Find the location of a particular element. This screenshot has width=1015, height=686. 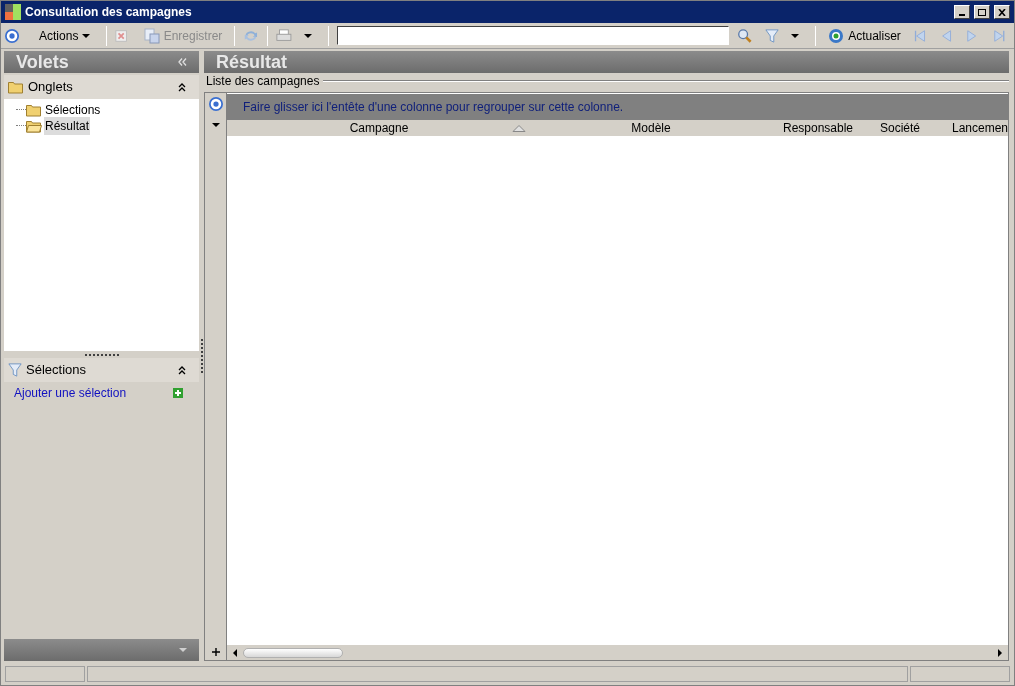

panel-title: Volets is located at coordinates (43, 62).